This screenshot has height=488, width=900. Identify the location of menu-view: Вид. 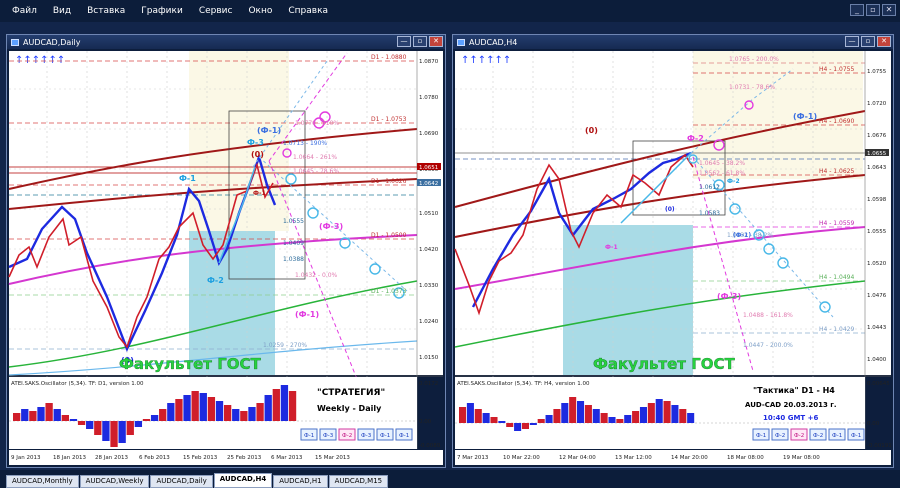
(62, 11).